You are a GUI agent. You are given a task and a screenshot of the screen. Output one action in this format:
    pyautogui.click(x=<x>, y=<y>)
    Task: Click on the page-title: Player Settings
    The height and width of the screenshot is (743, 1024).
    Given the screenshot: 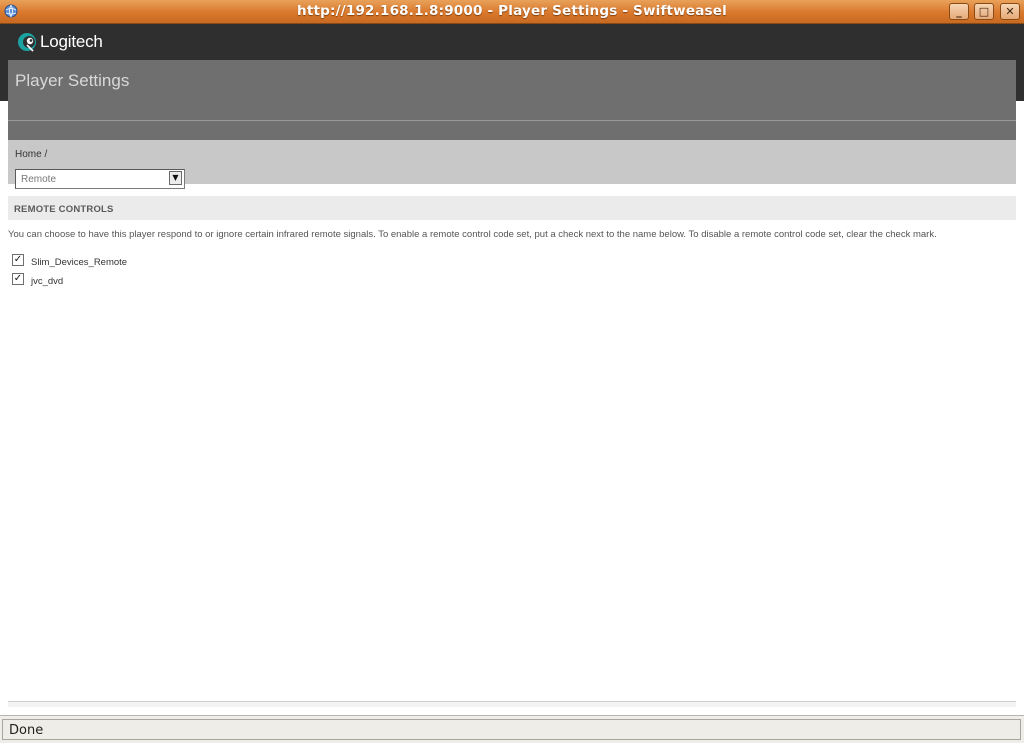 What is the action you would take?
    pyautogui.click(x=72, y=80)
    